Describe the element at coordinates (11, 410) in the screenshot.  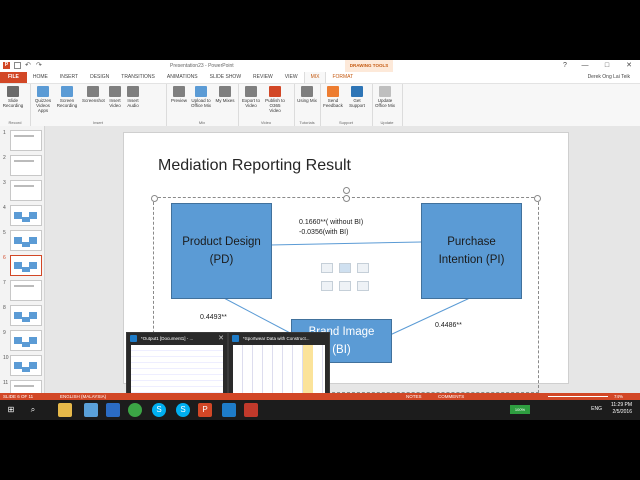
I see `windows-start-icon: ⊞` at that location.